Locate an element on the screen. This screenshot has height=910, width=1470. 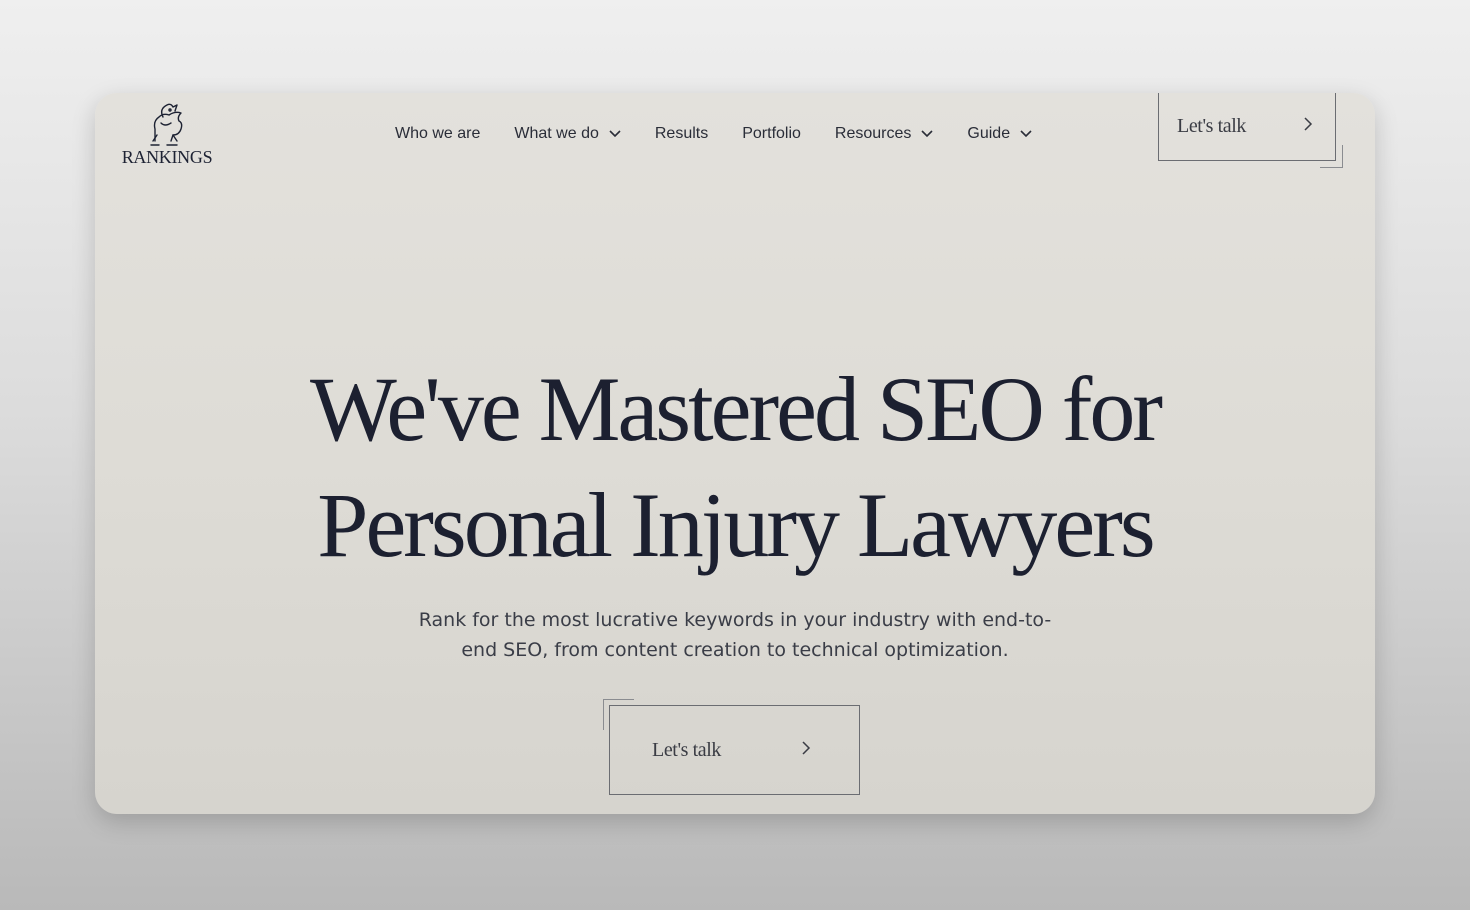
nav-item-label: Results is located at coordinates (681, 133).